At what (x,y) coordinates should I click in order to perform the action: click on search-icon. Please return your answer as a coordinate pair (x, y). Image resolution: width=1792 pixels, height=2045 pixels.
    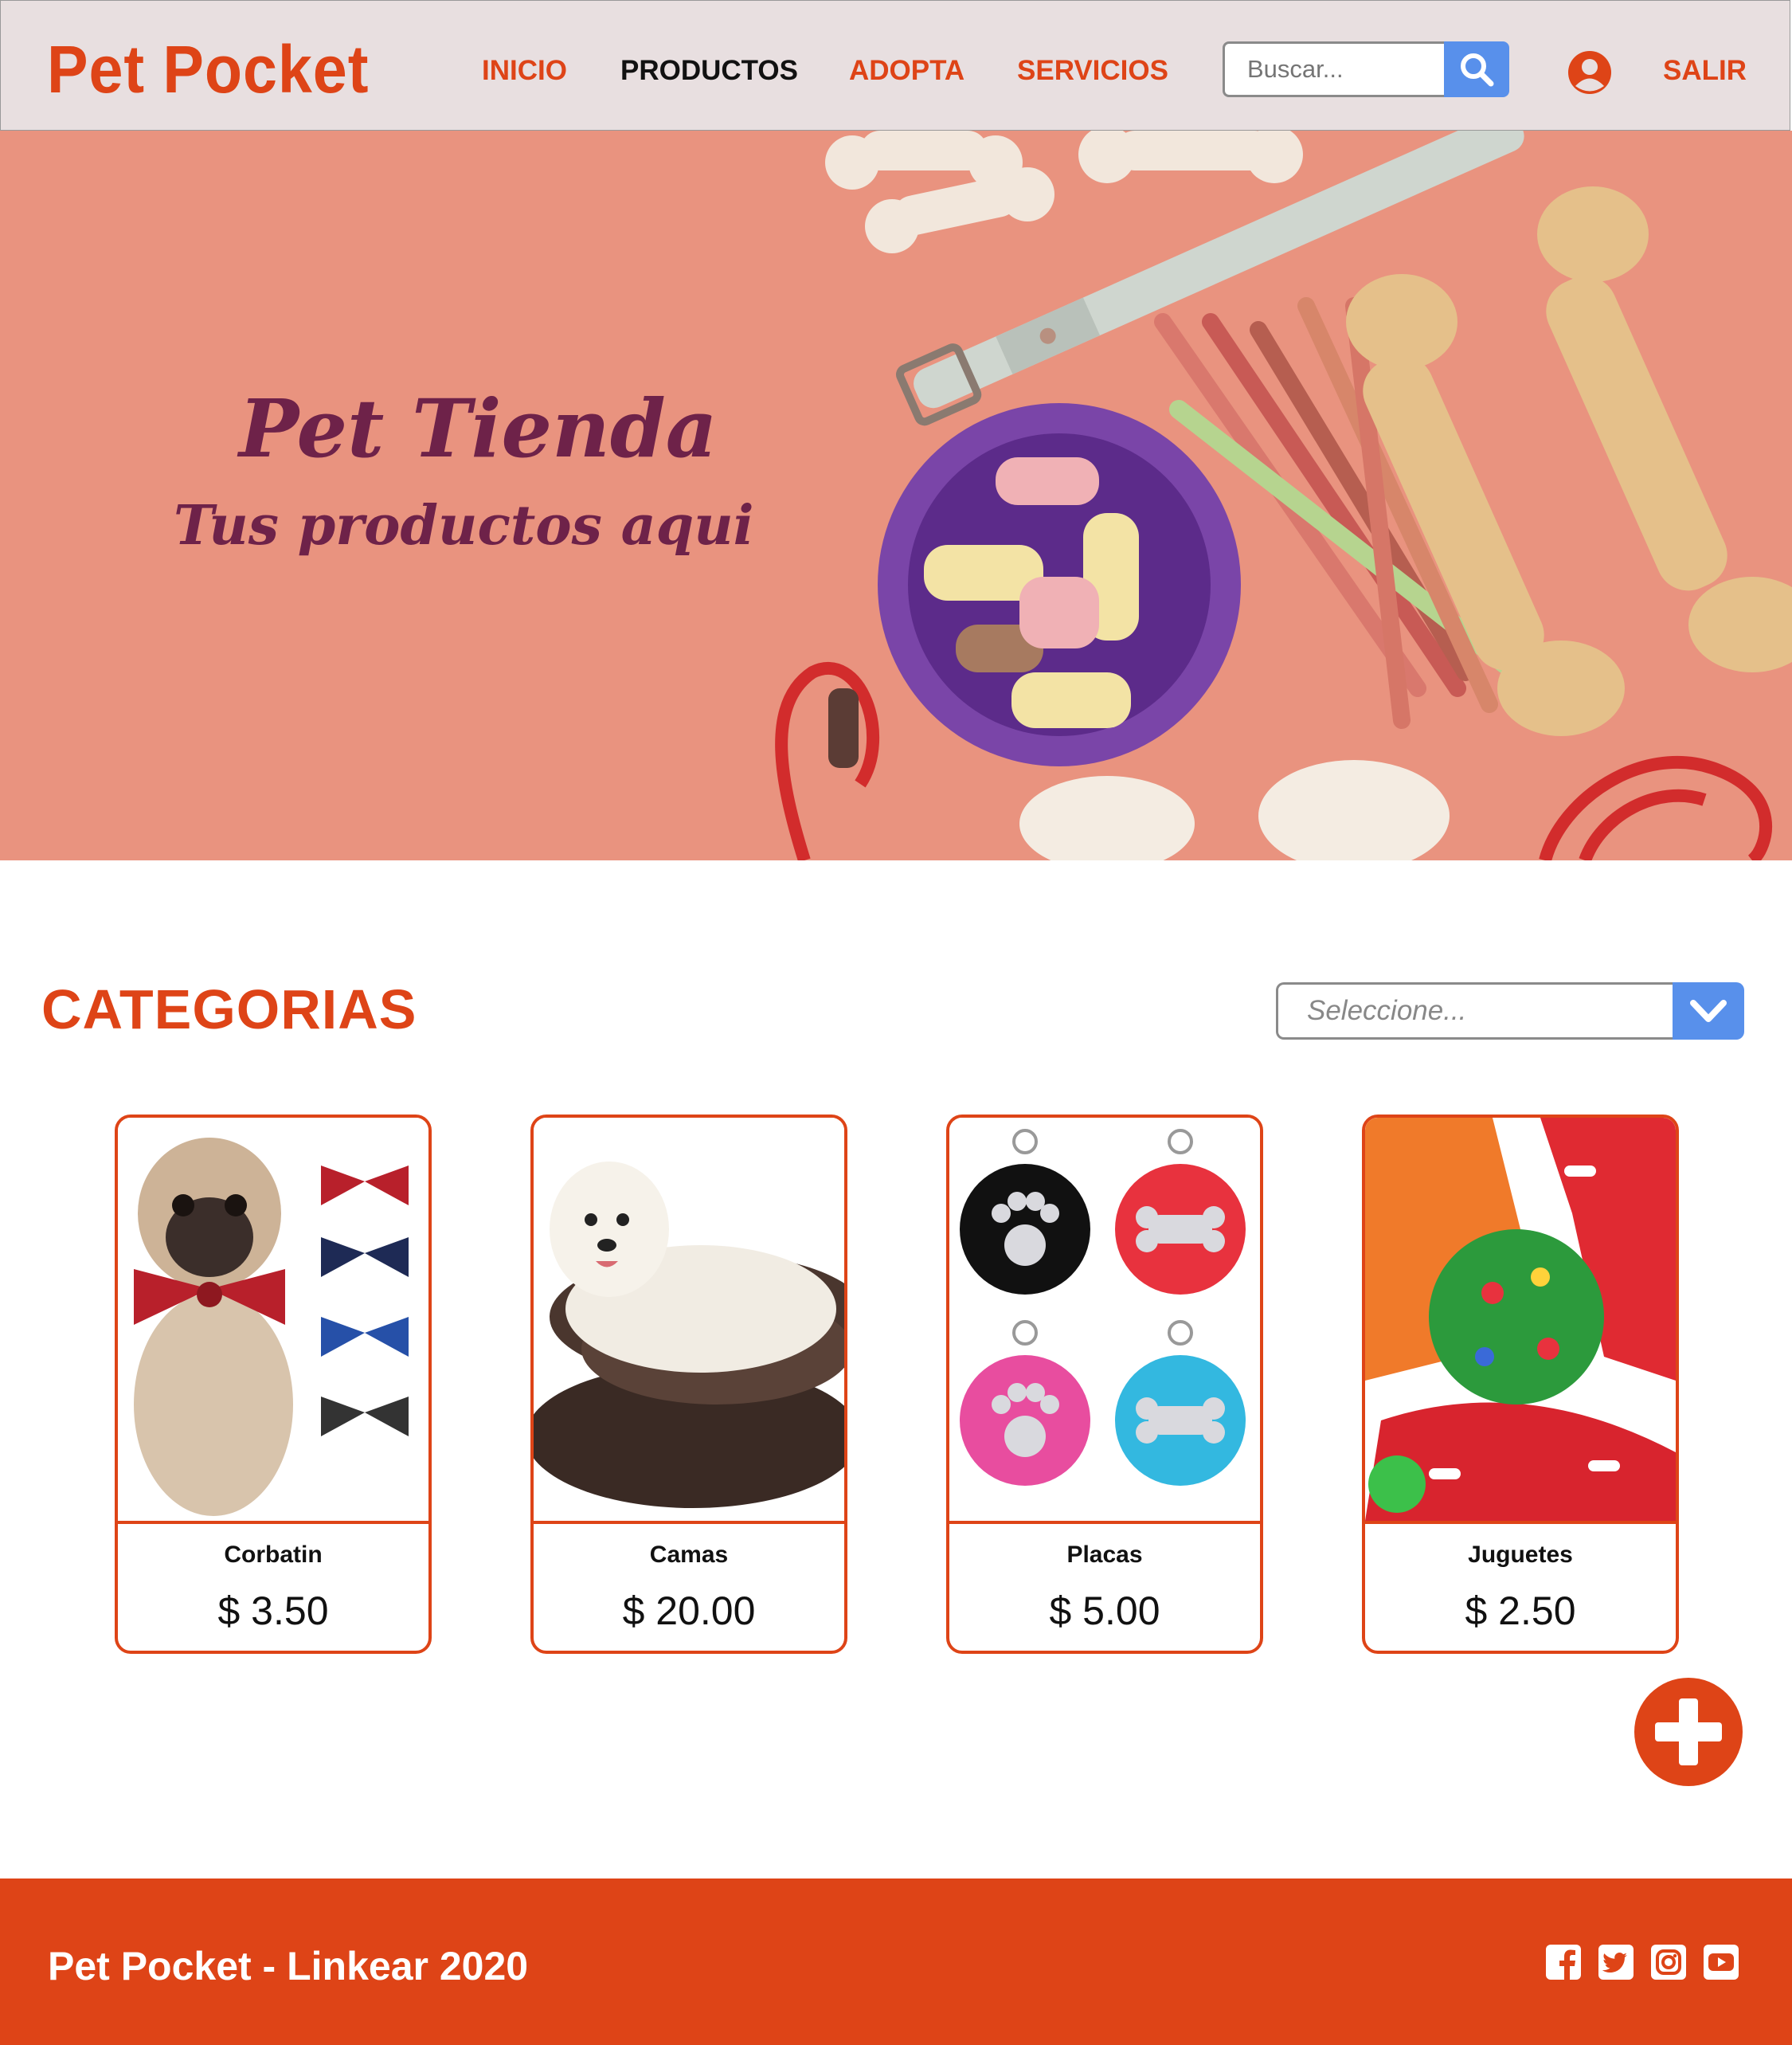
    Looking at the image, I should click on (1477, 70).